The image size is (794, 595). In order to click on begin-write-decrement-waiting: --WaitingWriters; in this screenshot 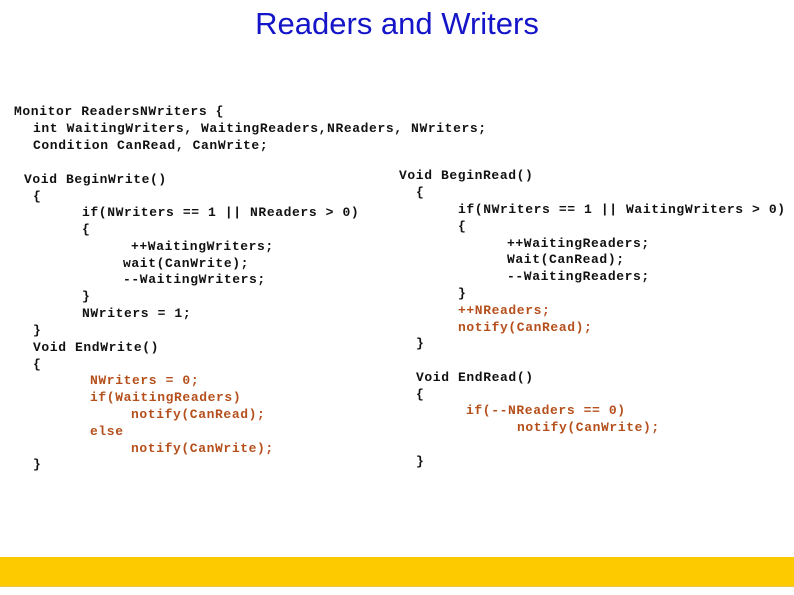, I will do `click(194, 279)`.